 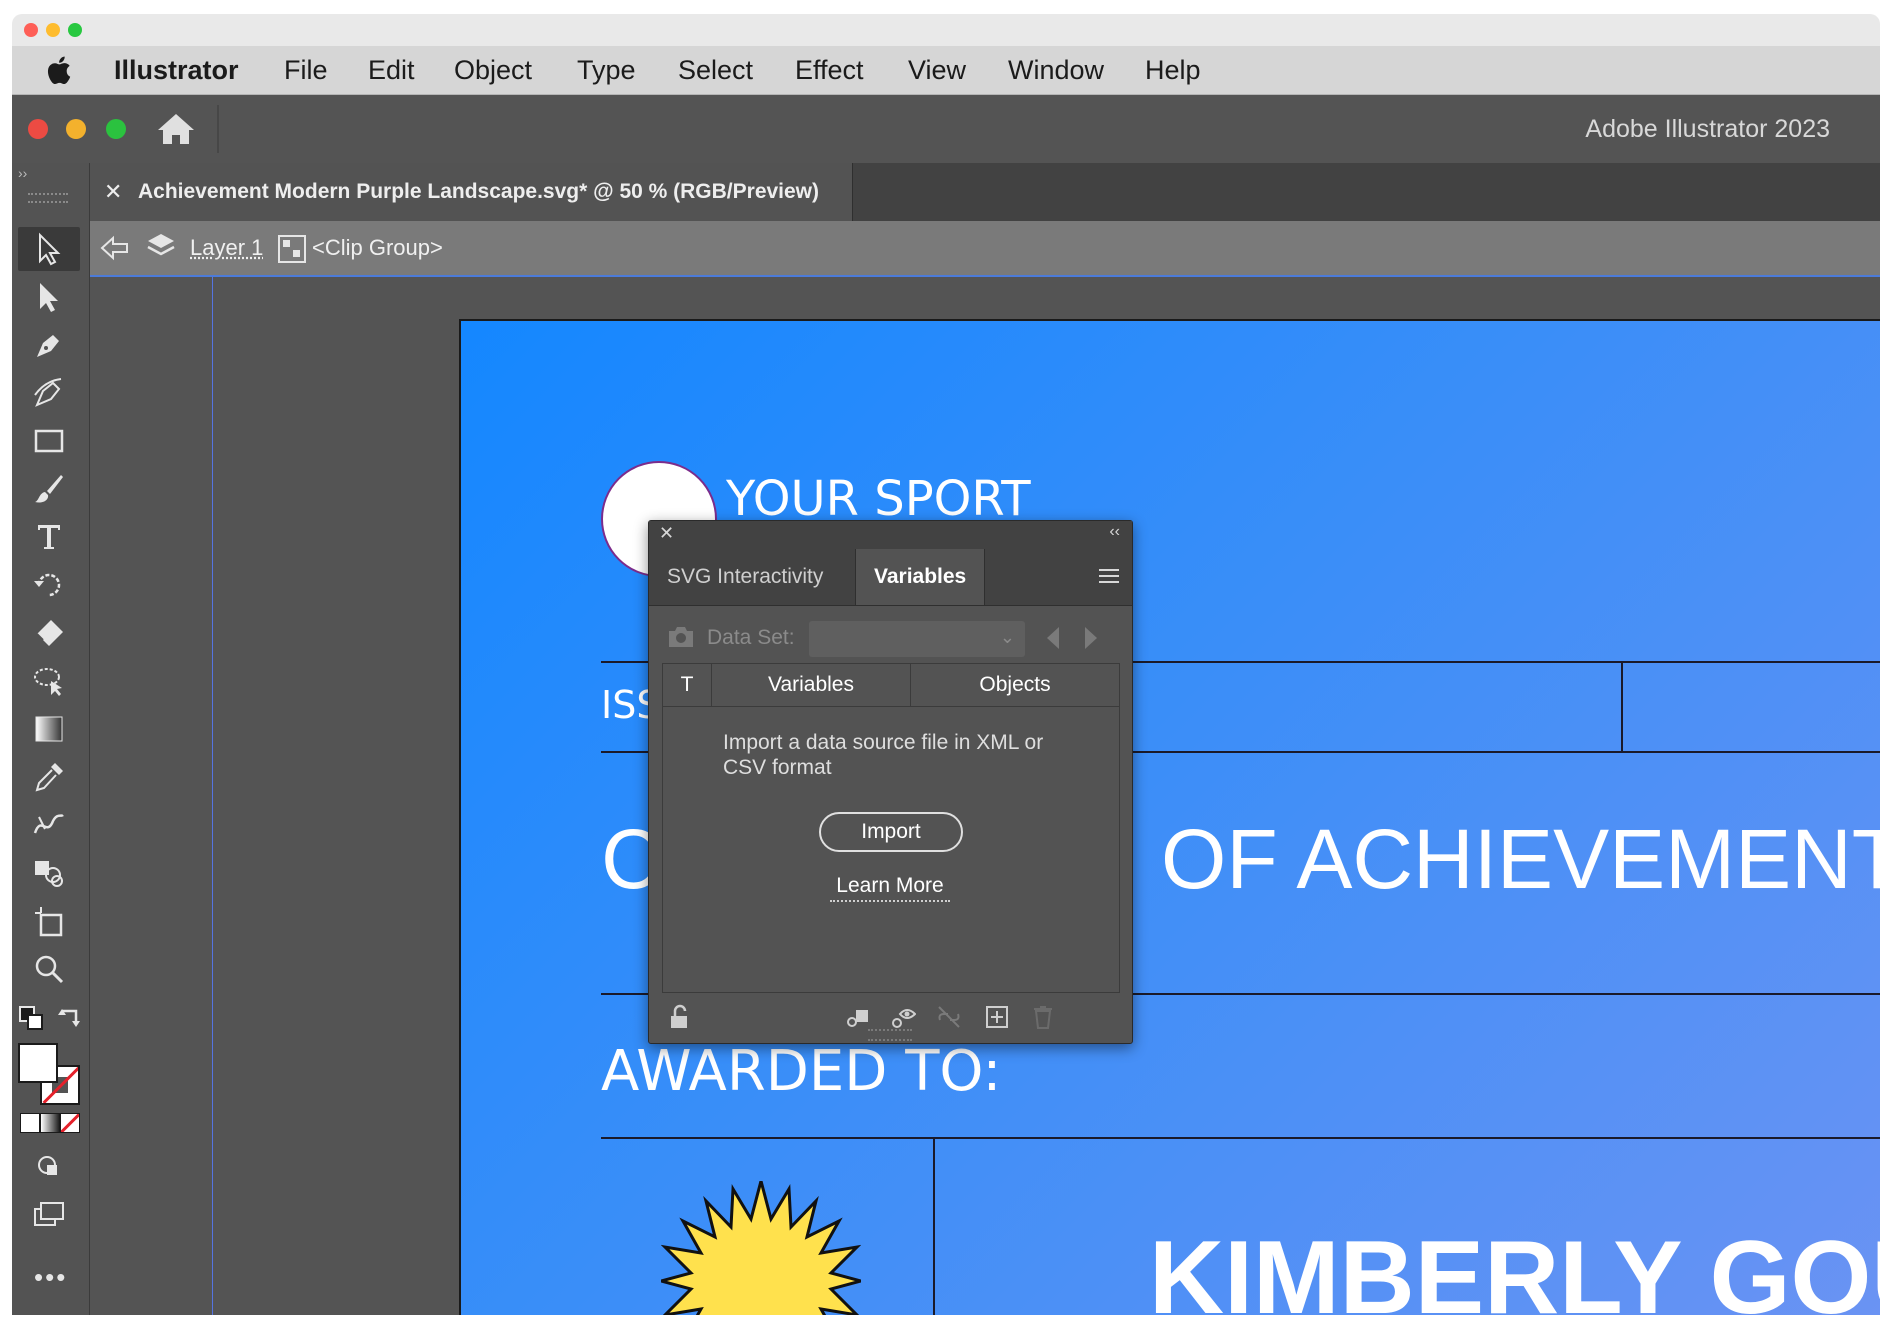 I want to click on panel-close-icon: ✕, so click(x=666, y=533).